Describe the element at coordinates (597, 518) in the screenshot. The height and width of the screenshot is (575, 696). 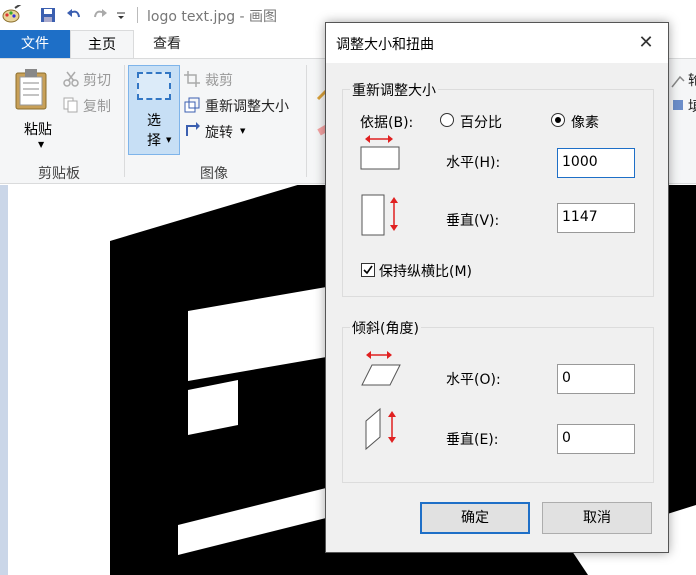
I see `cancel-button: 取消` at that location.